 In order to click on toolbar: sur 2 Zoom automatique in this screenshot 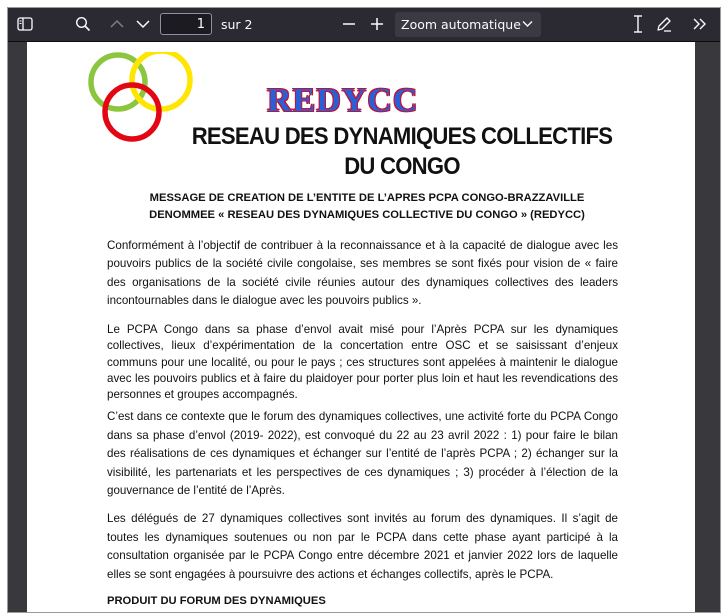, I will do `click(364, 25)`.